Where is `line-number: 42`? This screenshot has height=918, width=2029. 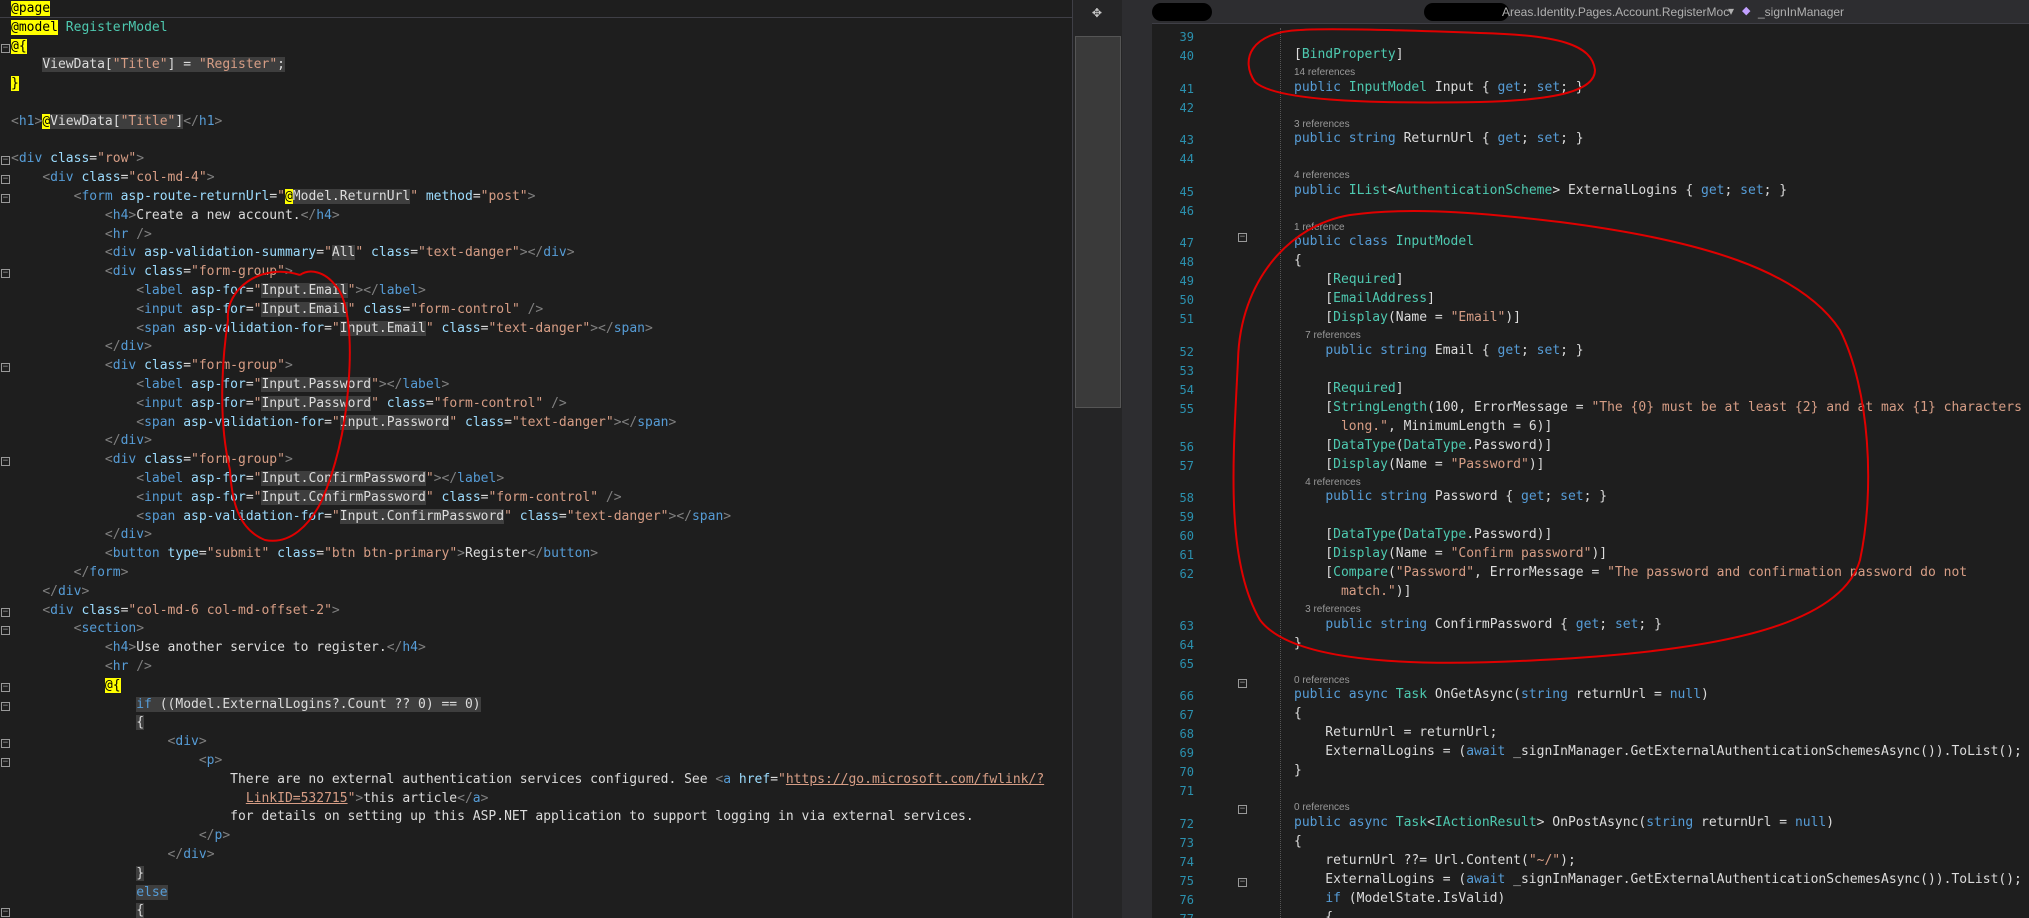
line-number: 42 is located at coordinates (1186, 107).